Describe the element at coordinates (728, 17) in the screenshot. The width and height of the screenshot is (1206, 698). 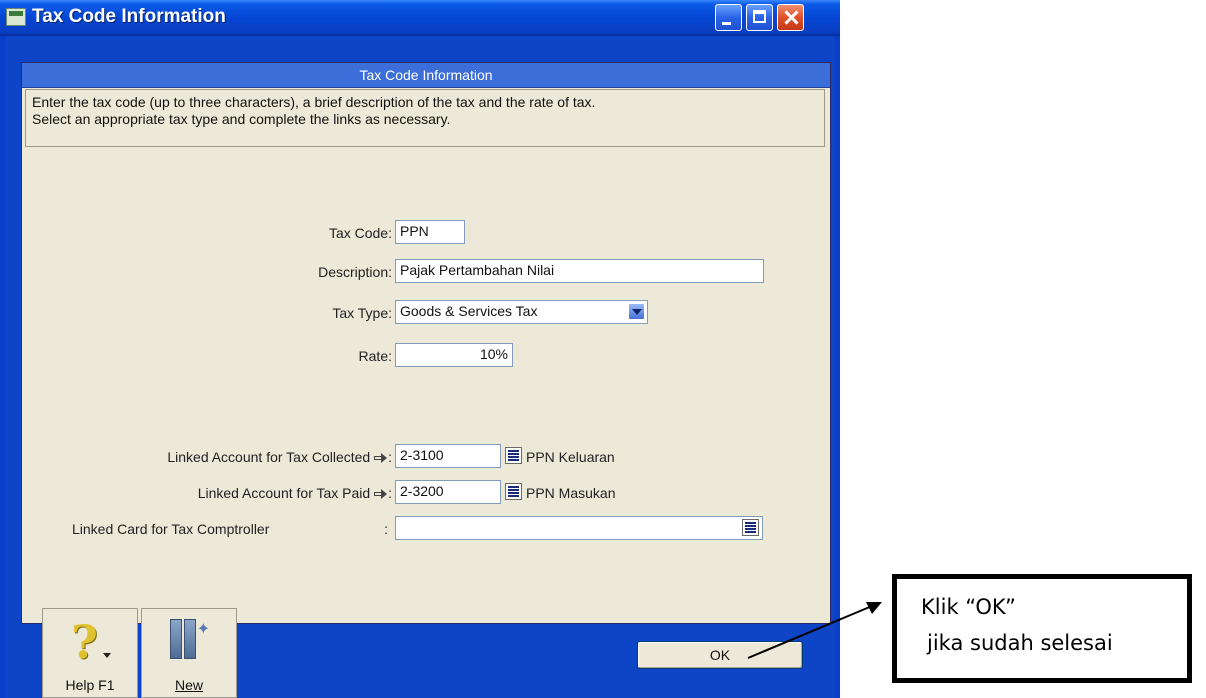
I see `minimize-icon` at that location.